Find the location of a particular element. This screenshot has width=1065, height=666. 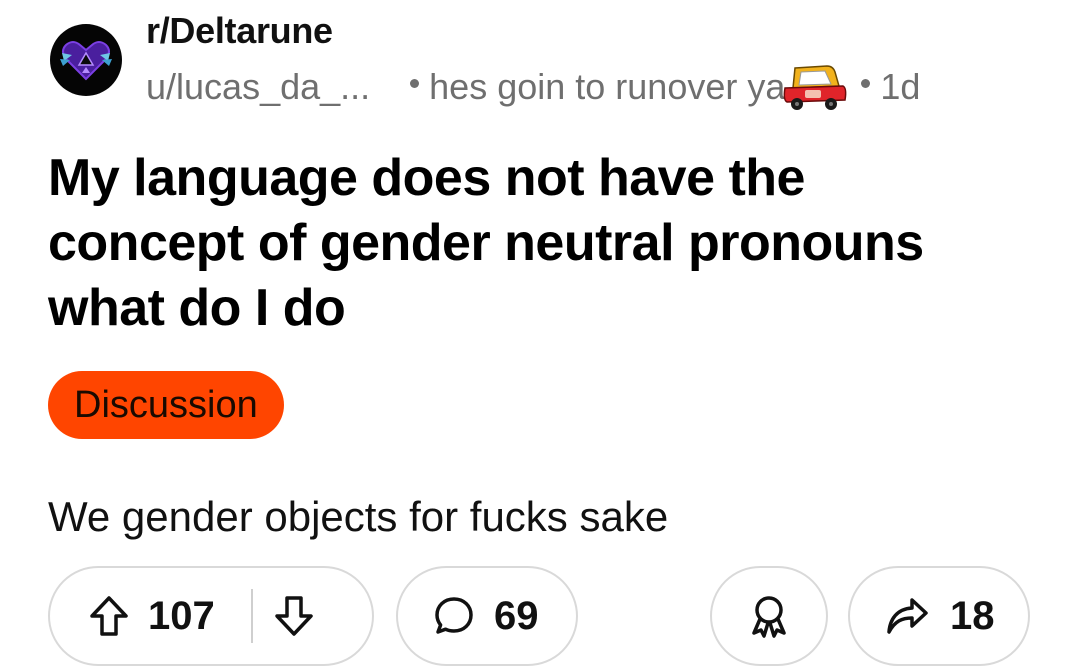

post-body-text: We gender objects for fucks sake is located at coordinates (358, 516).